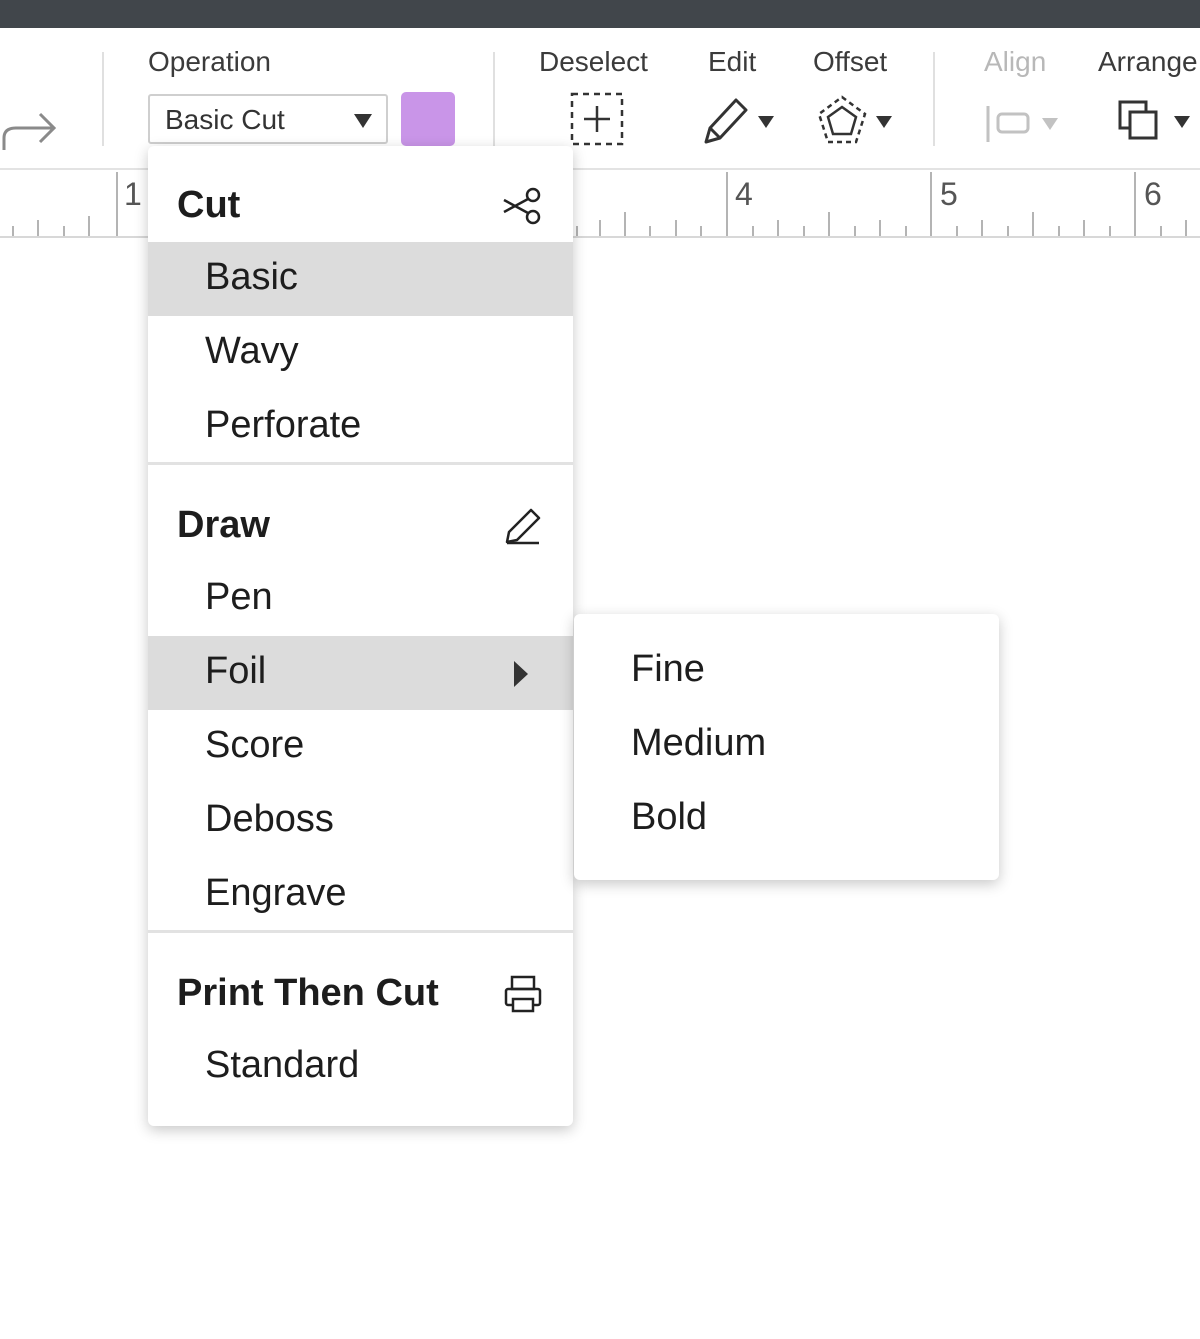 Image resolution: width=1200 pixels, height=1339 pixels. What do you see at coordinates (1153, 194) in the screenshot?
I see `ruler-number: 6` at bounding box center [1153, 194].